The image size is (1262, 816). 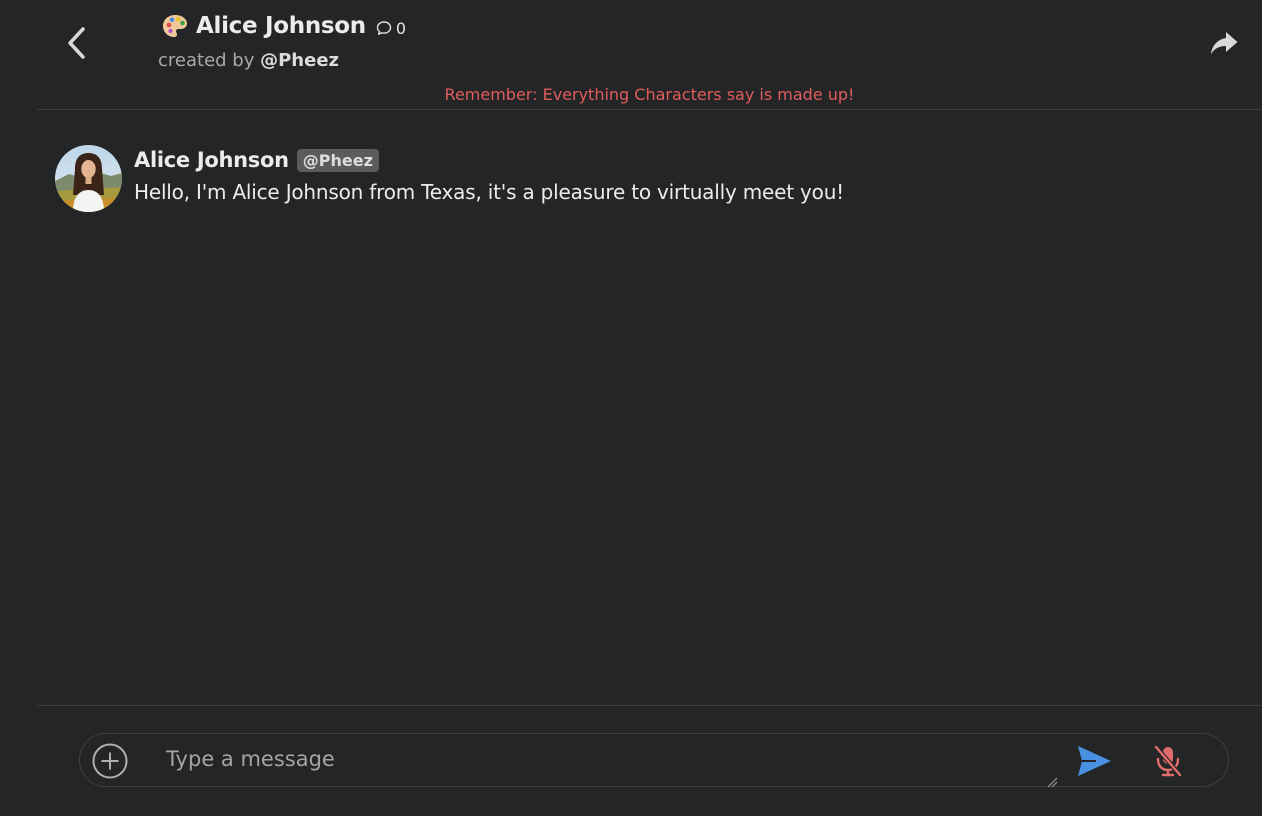 What do you see at coordinates (384, 28) in the screenshot?
I see `chat-bubble-icon` at bounding box center [384, 28].